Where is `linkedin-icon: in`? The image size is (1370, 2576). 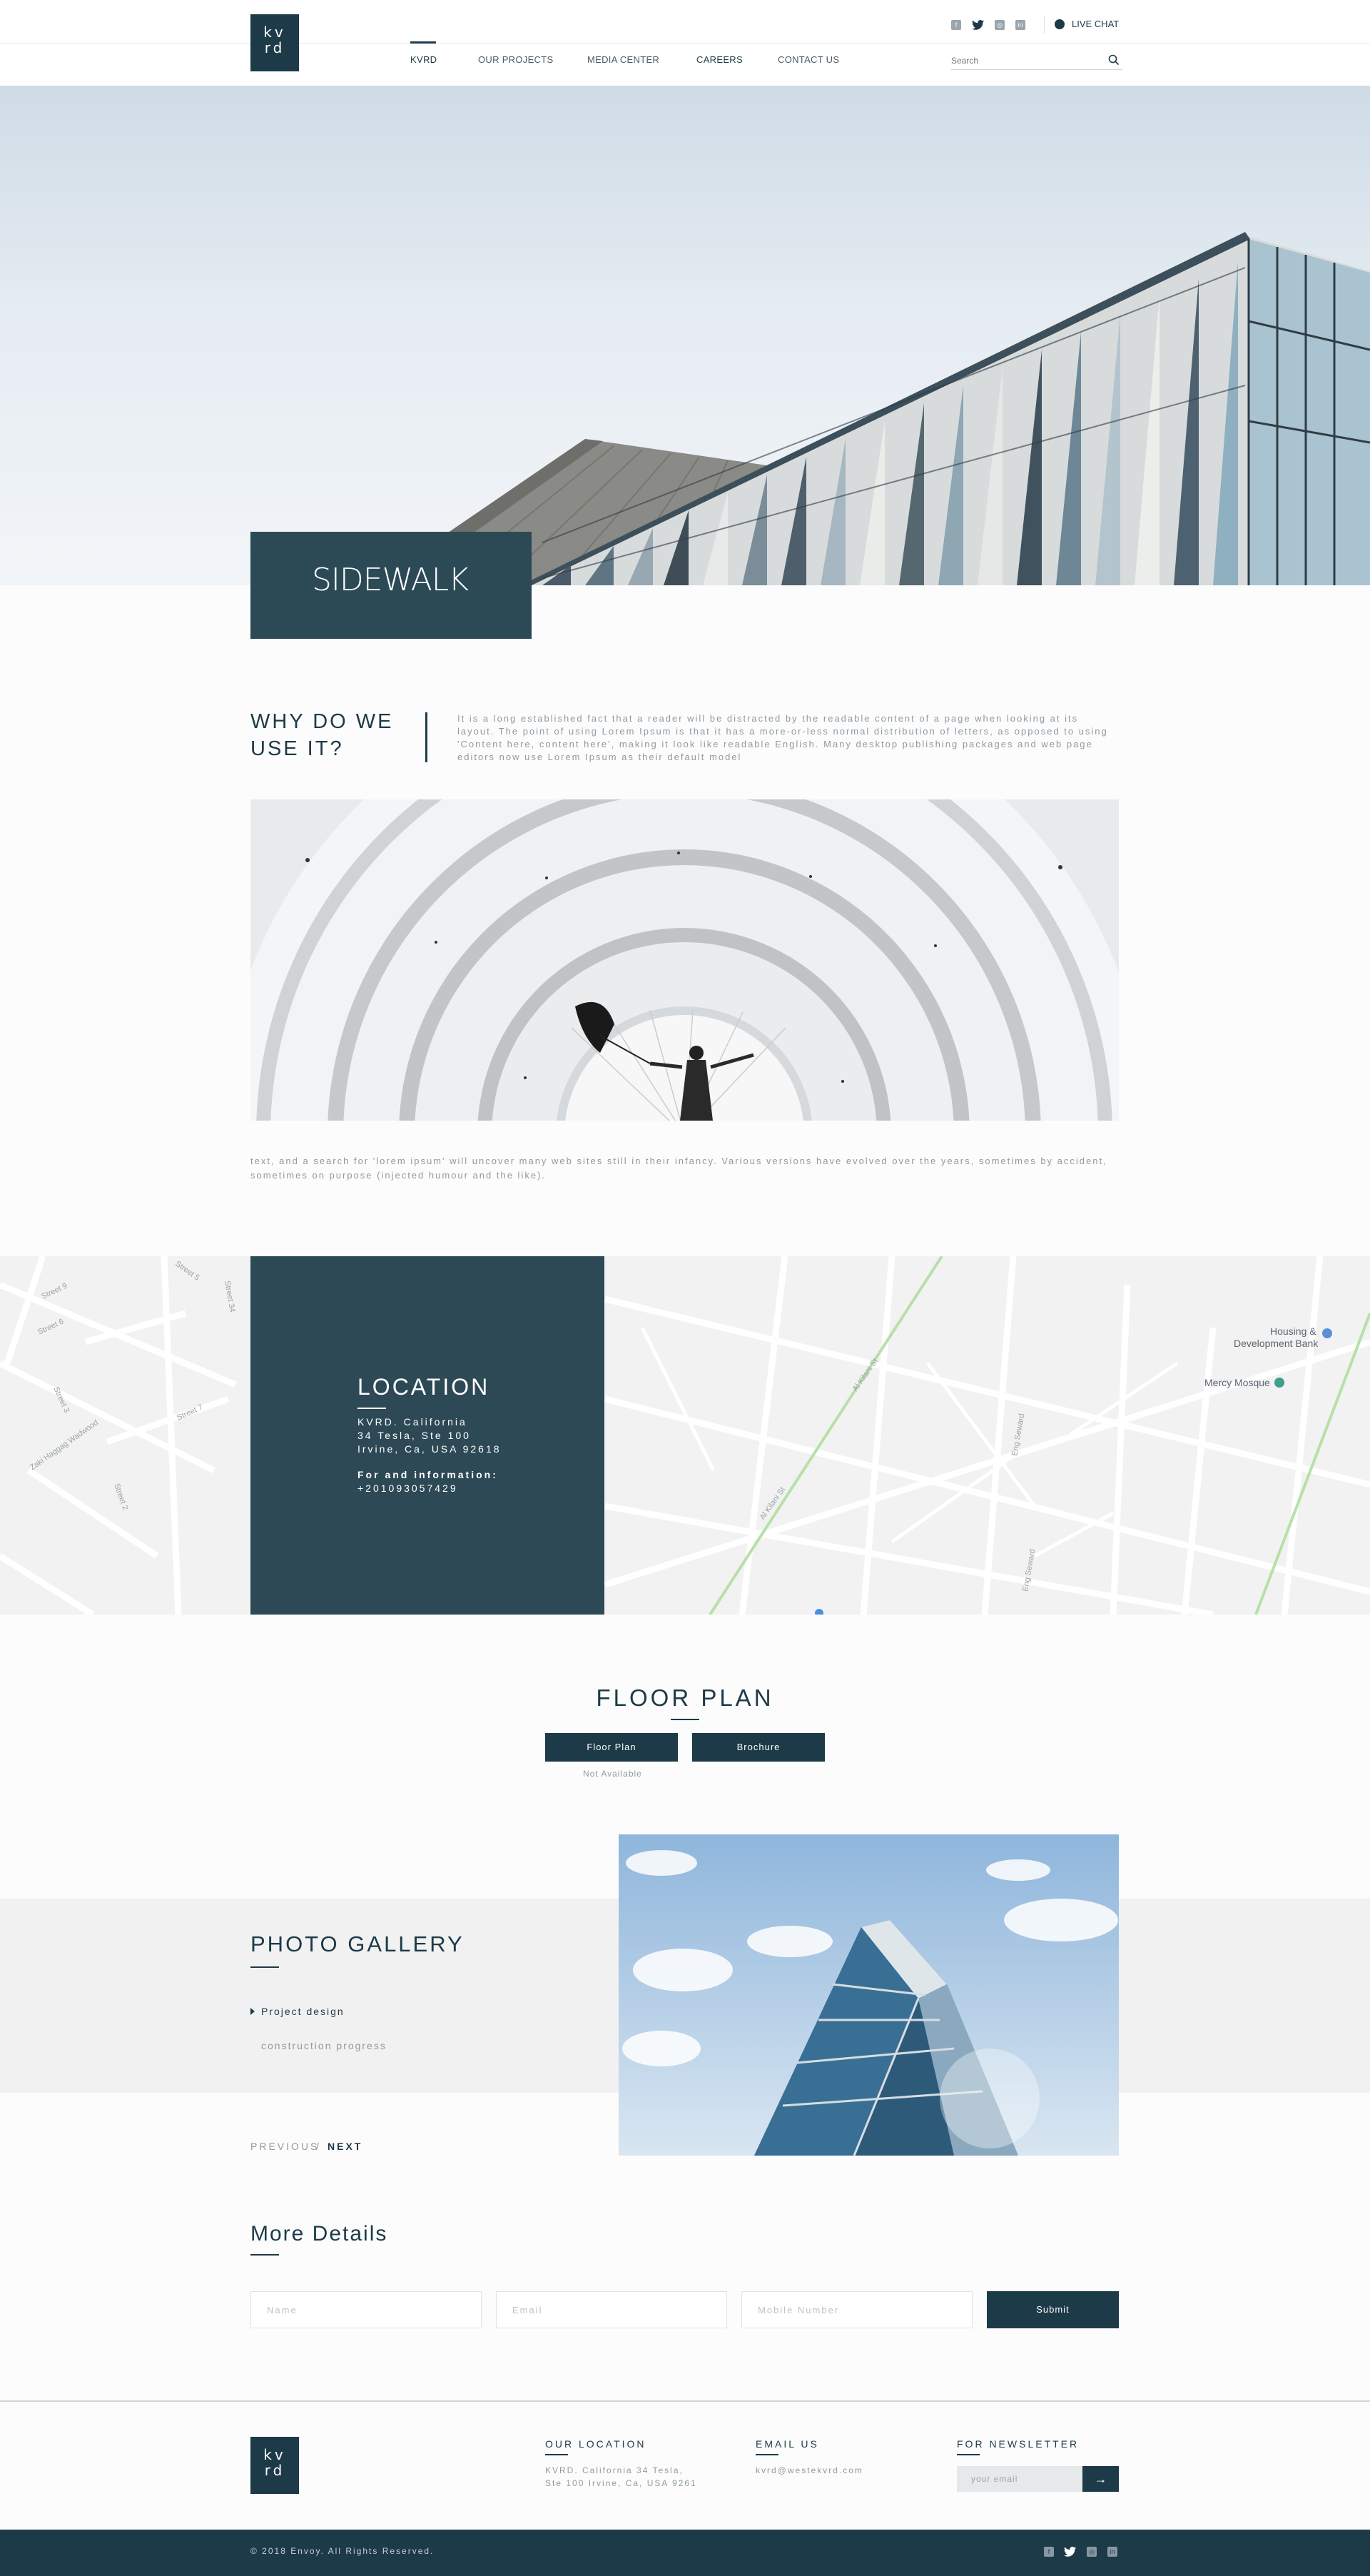 linkedin-icon: in is located at coordinates (1020, 25).